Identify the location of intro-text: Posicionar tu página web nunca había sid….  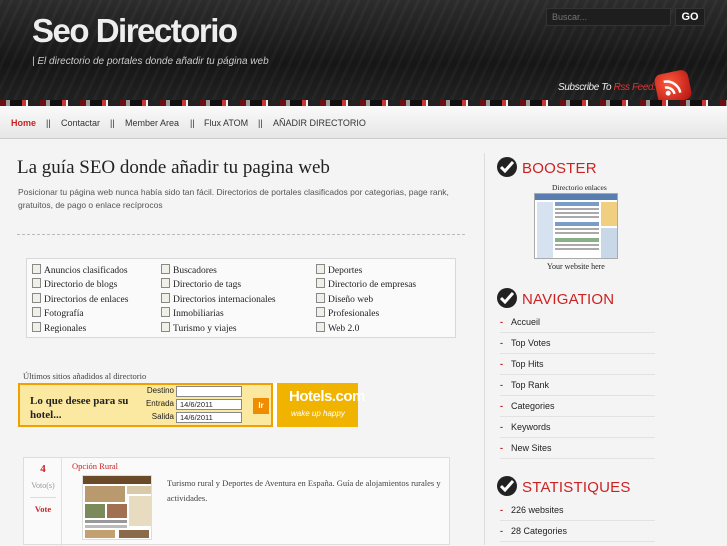
(233, 198).